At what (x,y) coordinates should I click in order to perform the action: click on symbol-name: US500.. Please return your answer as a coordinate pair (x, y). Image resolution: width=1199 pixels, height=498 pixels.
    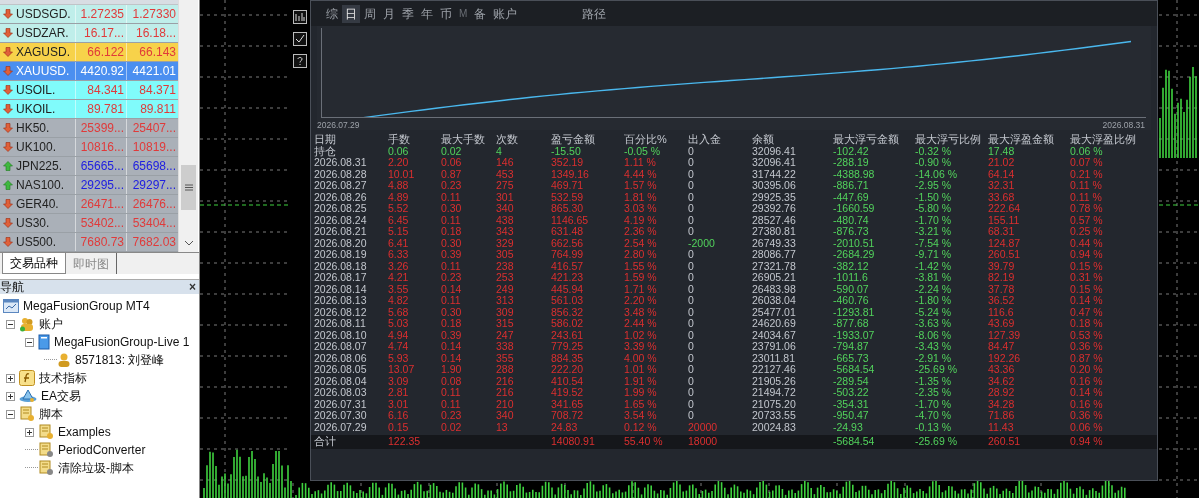
    Looking at the image, I should click on (36, 242).